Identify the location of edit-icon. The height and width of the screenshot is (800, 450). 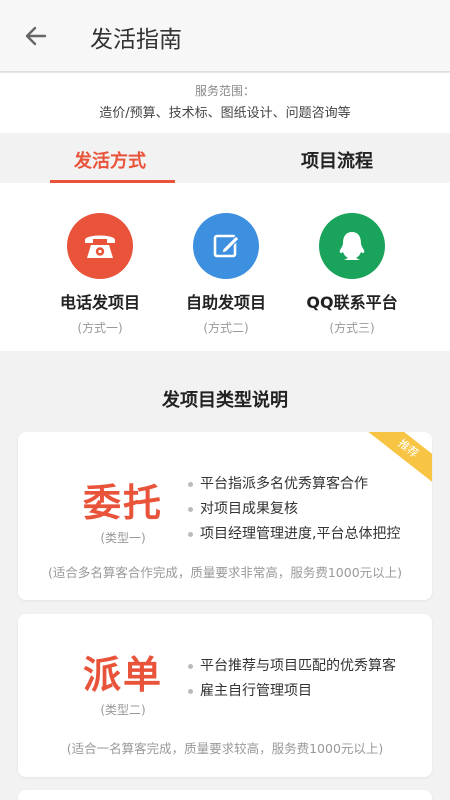
(226, 246).